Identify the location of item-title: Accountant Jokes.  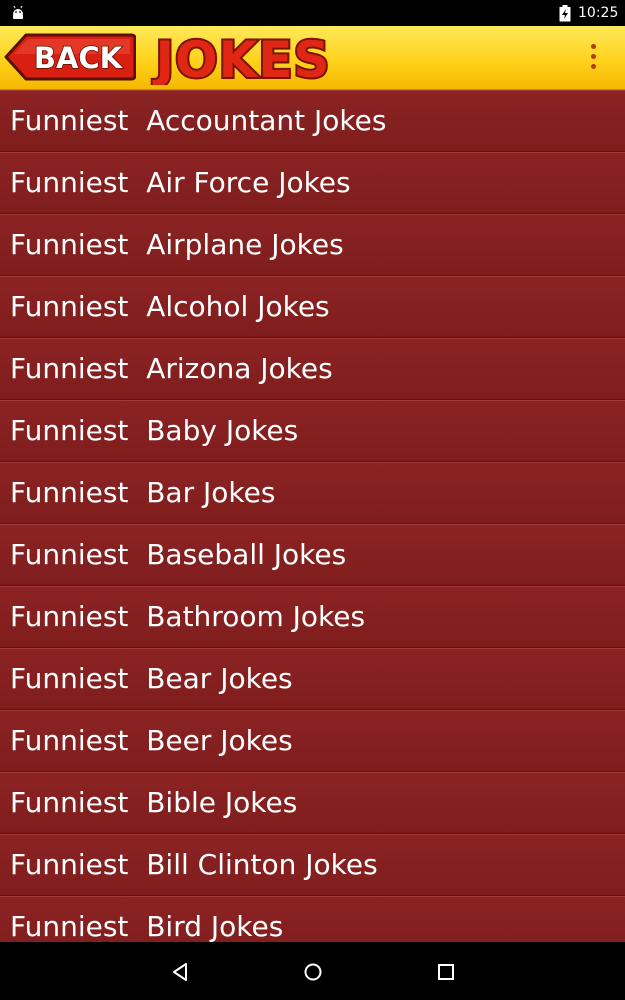
(266, 120).